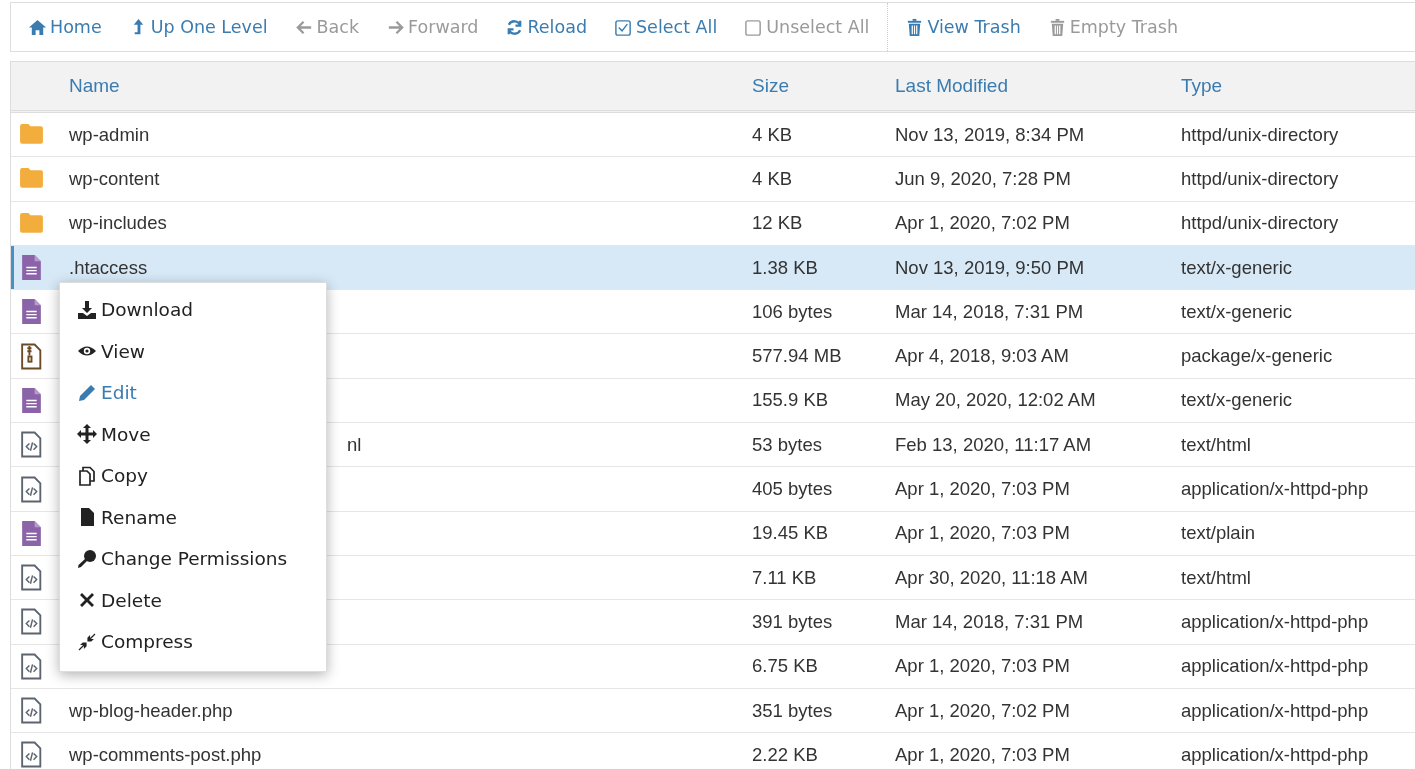  I want to click on file-size: 6.75 KB, so click(785, 666).